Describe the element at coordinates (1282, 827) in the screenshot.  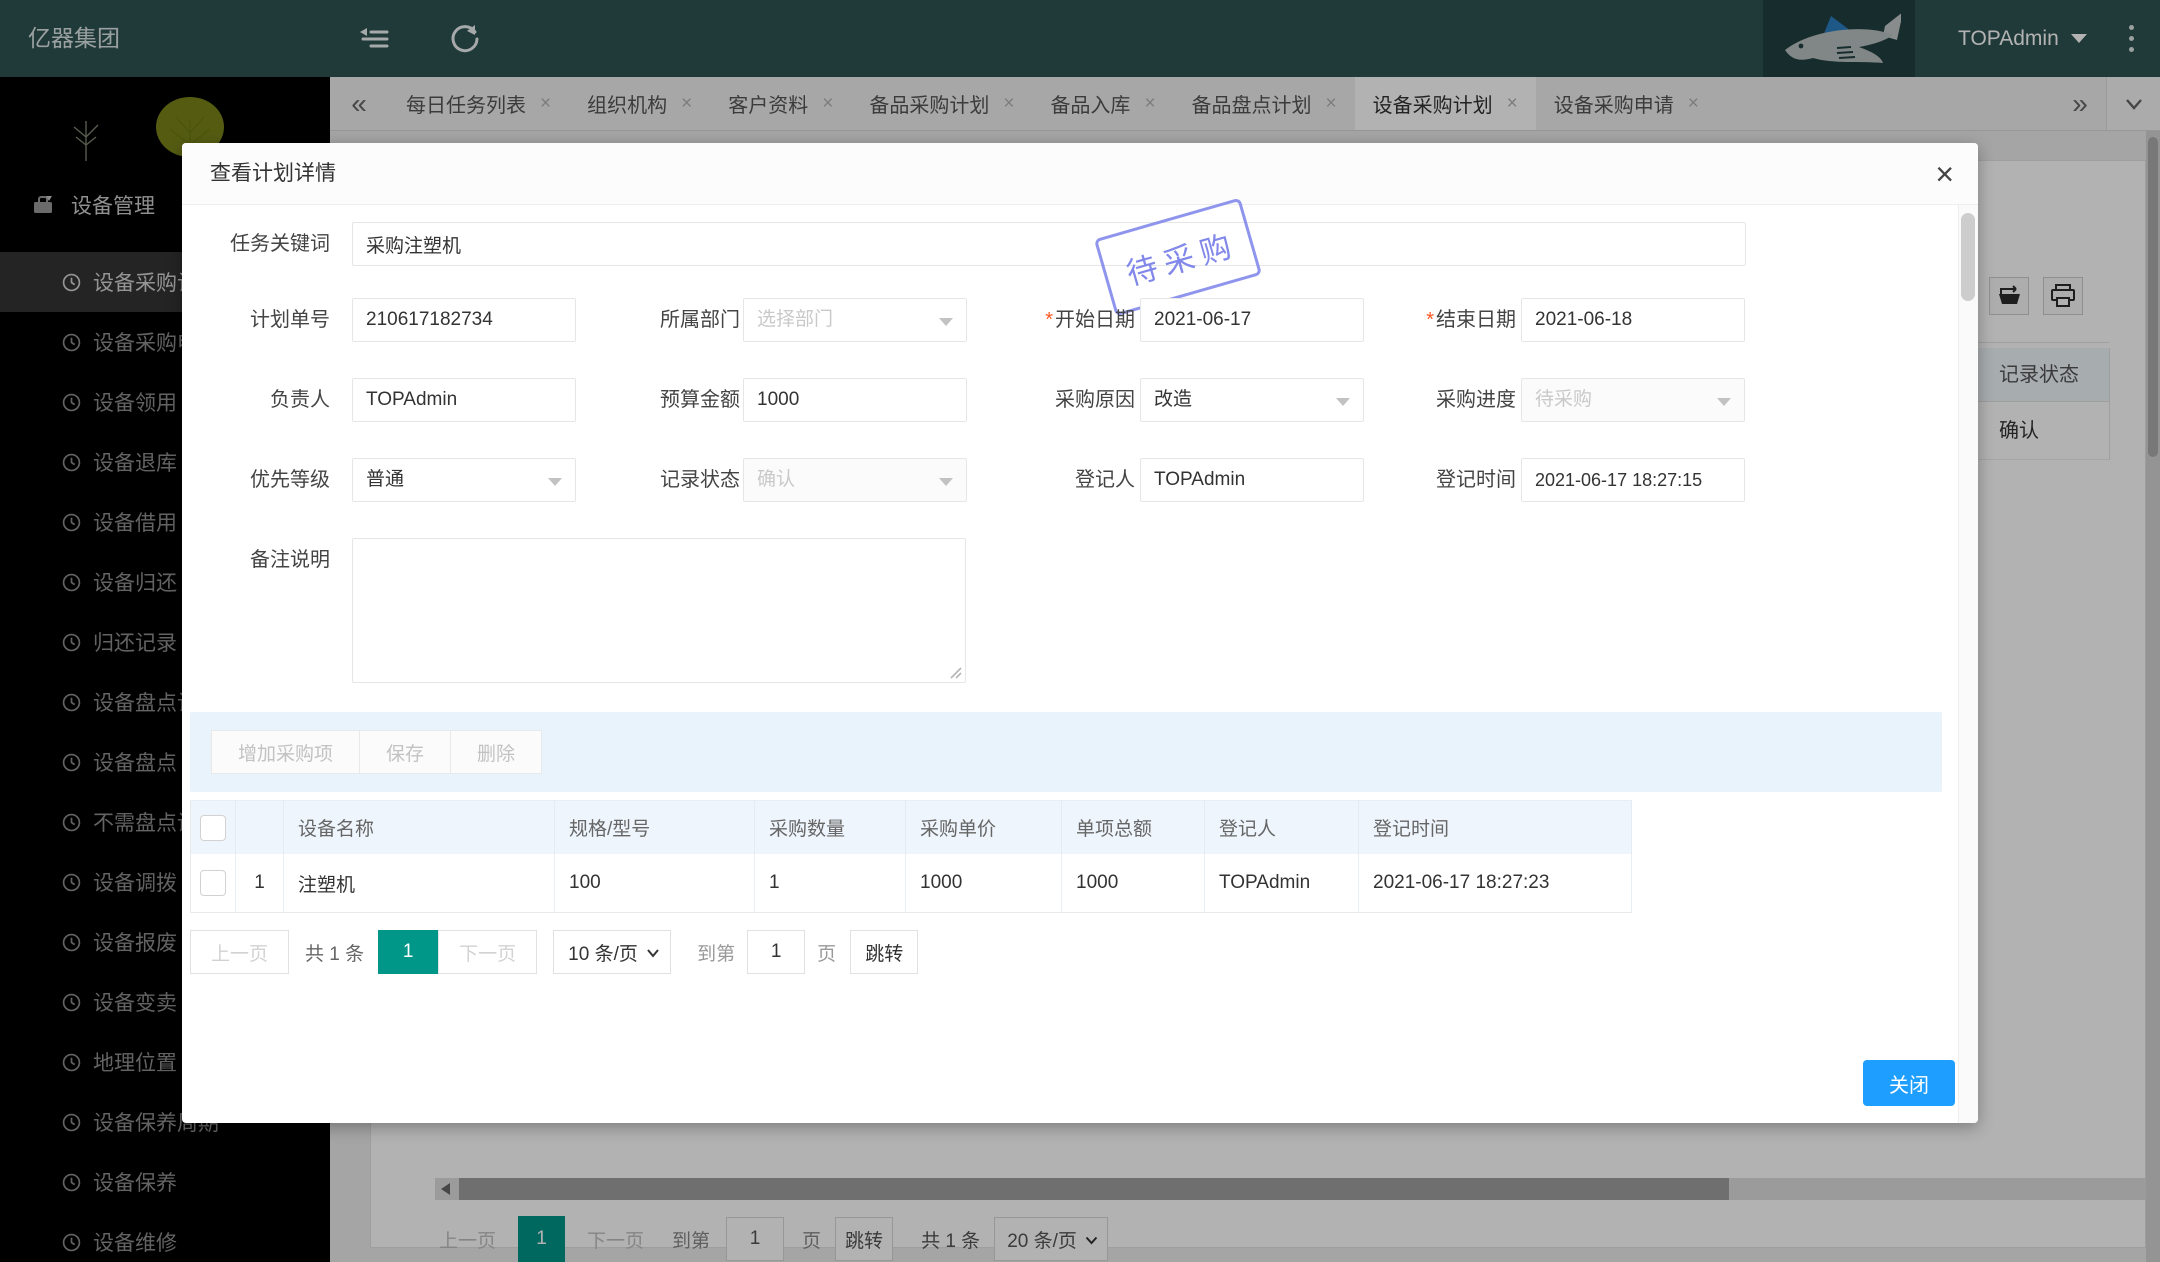
I see `header-registrant: 登记人` at that location.